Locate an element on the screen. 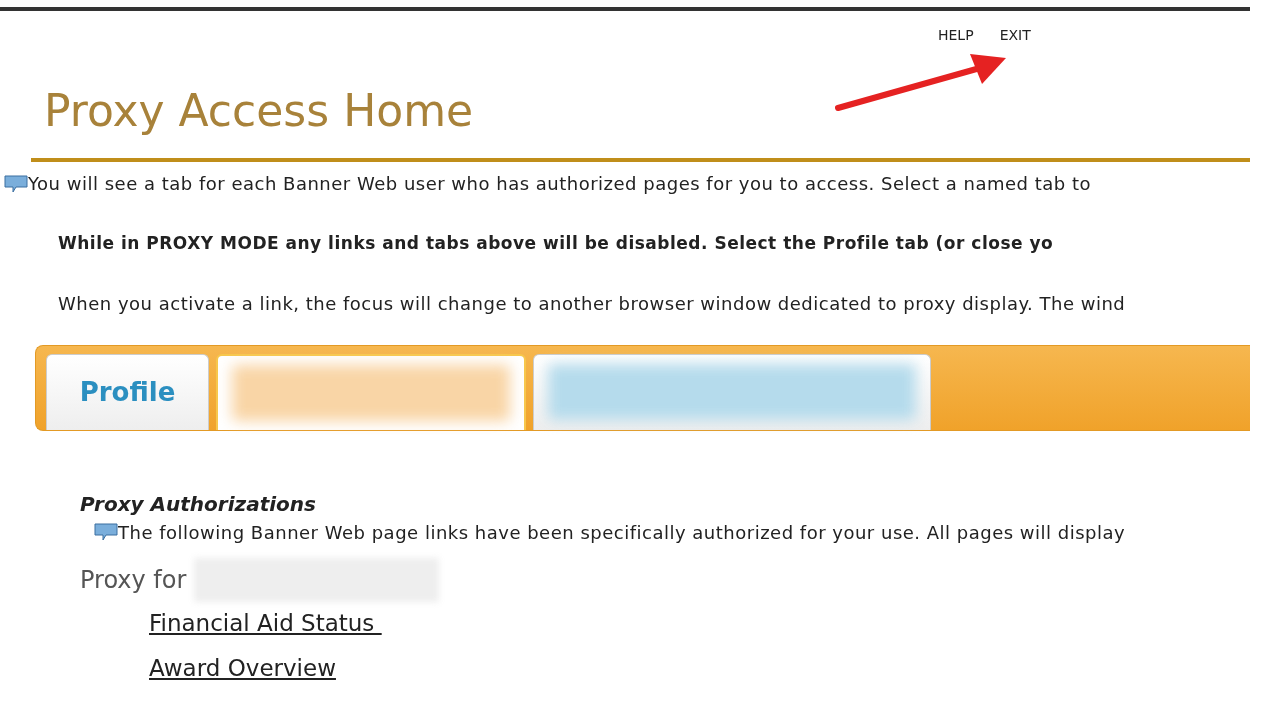 The height and width of the screenshot is (702, 1264). info-text: The following Banner Web page links have been specifically authorized for your use. All pages will display is located at coordinates (622, 532).